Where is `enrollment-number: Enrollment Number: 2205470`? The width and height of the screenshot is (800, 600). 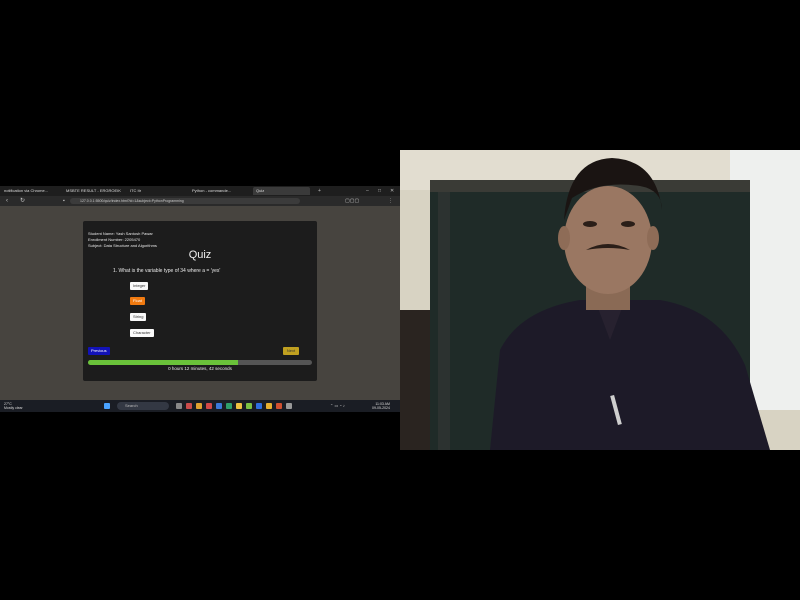 enrollment-number: Enrollment Number: 2205470 is located at coordinates (114, 239).